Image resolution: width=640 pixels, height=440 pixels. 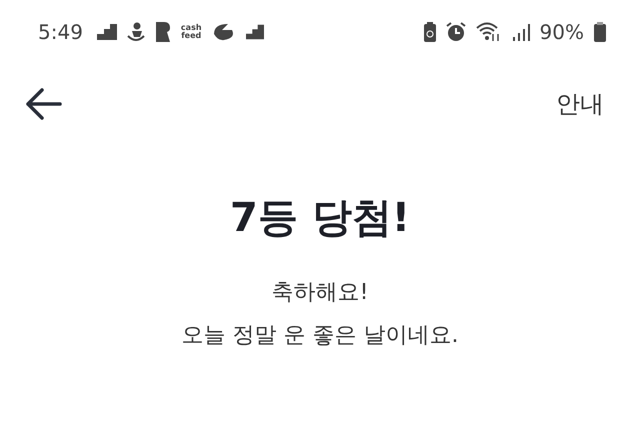 What do you see at coordinates (191, 32) in the screenshot?
I see `app-logo: cash feed` at bounding box center [191, 32].